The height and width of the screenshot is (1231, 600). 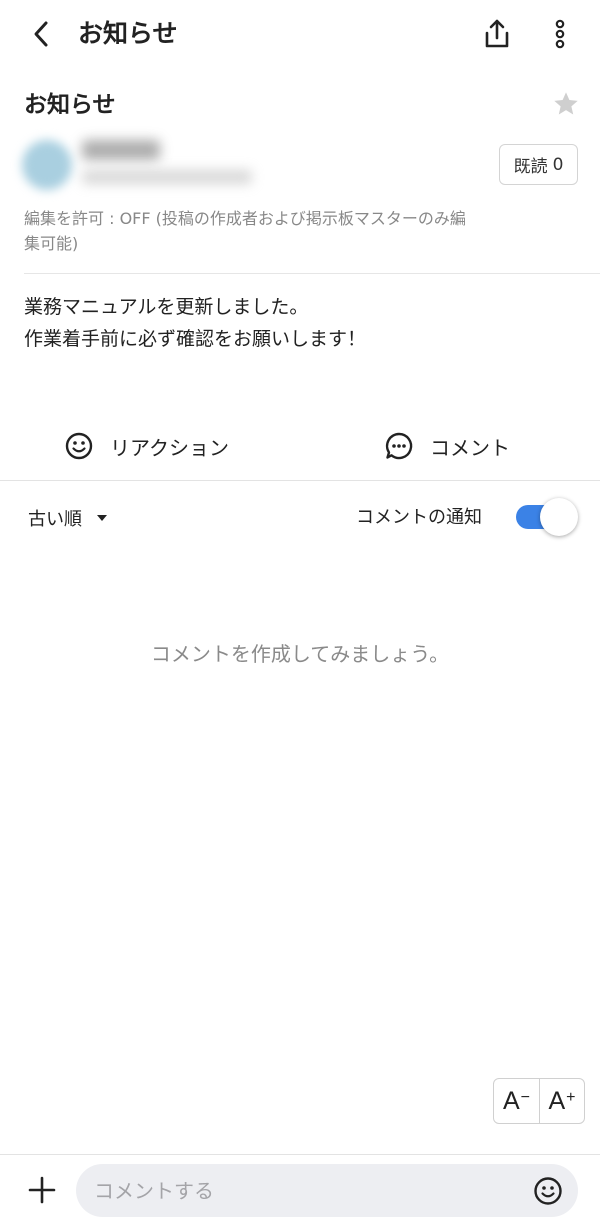 I want to click on page-title: お知らせ, so click(x=128, y=33).